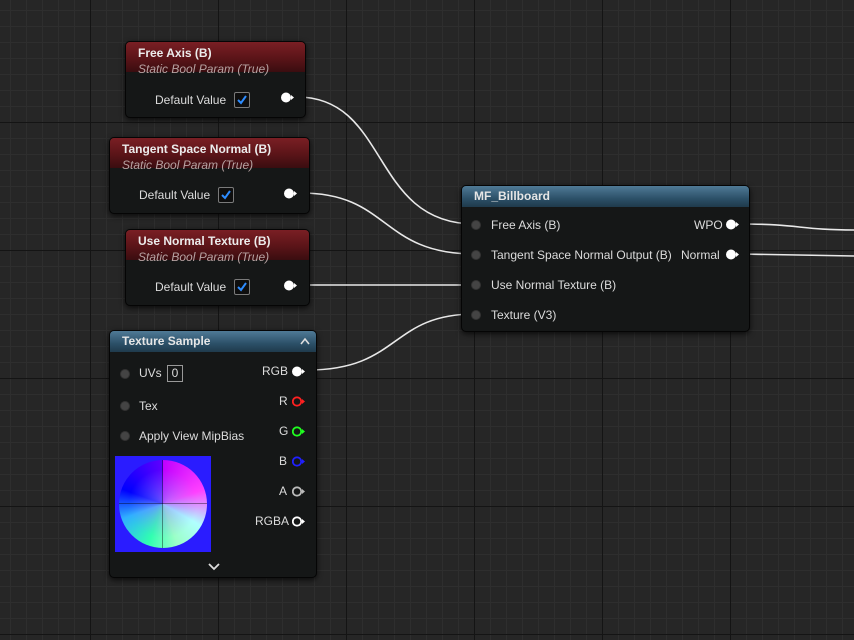 The image size is (854, 640). Describe the element at coordinates (526, 225) in the screenshot. I see `input-label: Free Axis (B)` at that location.